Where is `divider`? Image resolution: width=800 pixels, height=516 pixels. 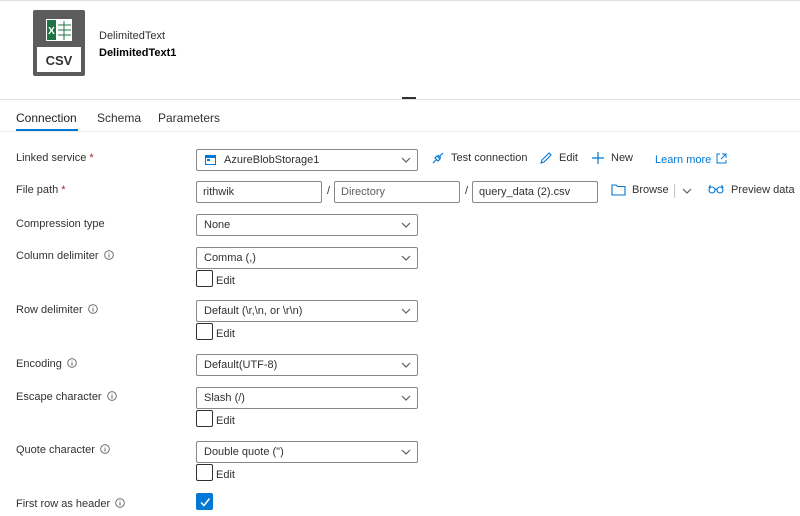
divider is located at coordinates (674, 191).